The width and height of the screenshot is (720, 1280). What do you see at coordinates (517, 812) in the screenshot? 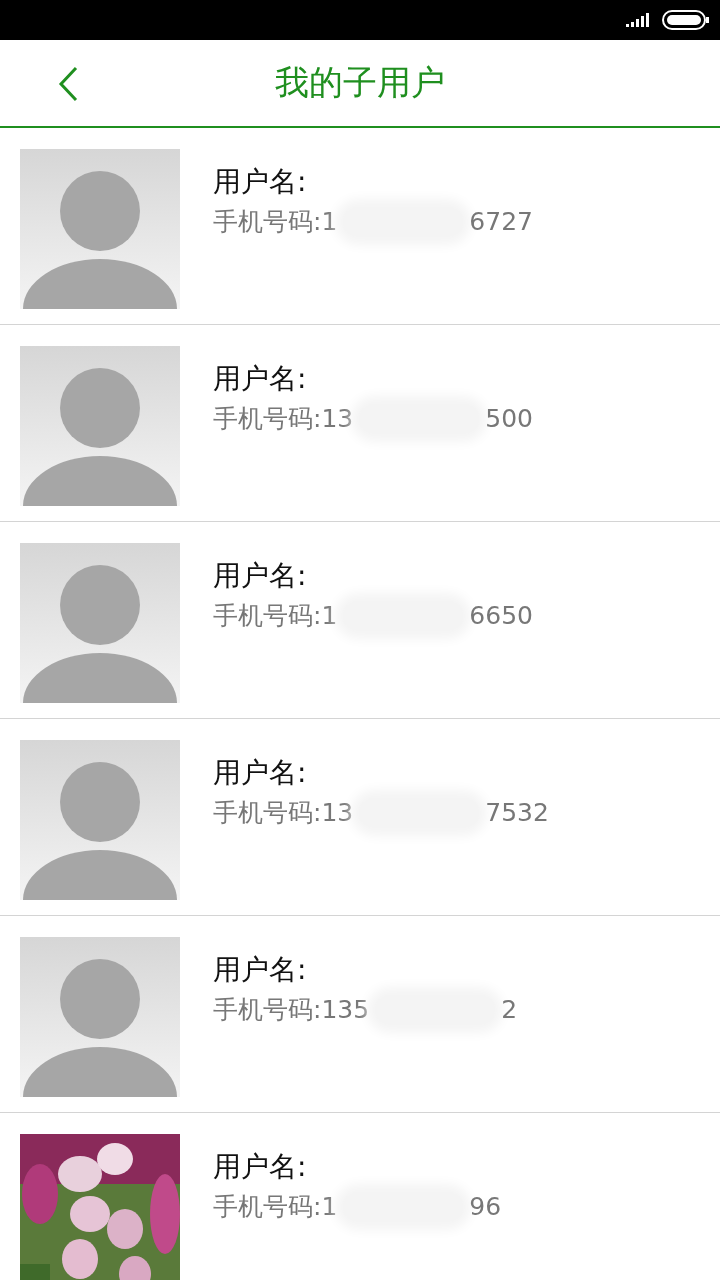
I see `phone-fragment: 7532` at bounding box center [517, 812].